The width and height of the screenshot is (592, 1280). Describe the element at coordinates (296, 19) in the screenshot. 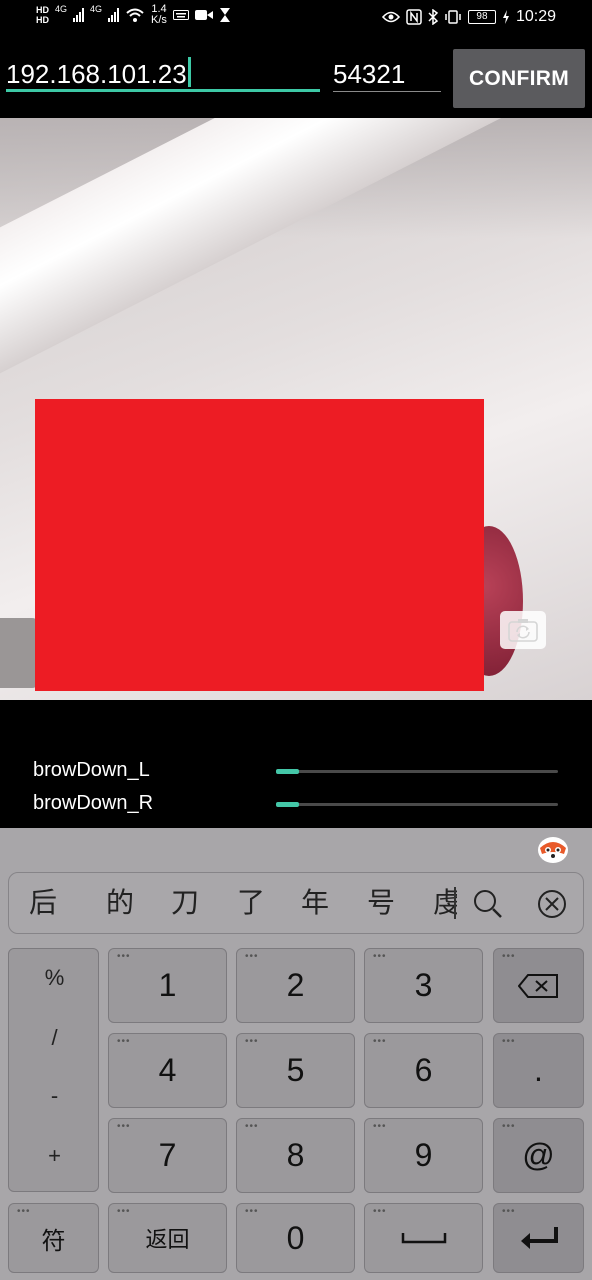

I see `status-bar: HD HD 4G 4G 1.4 K/s 98 10:29` at that location.